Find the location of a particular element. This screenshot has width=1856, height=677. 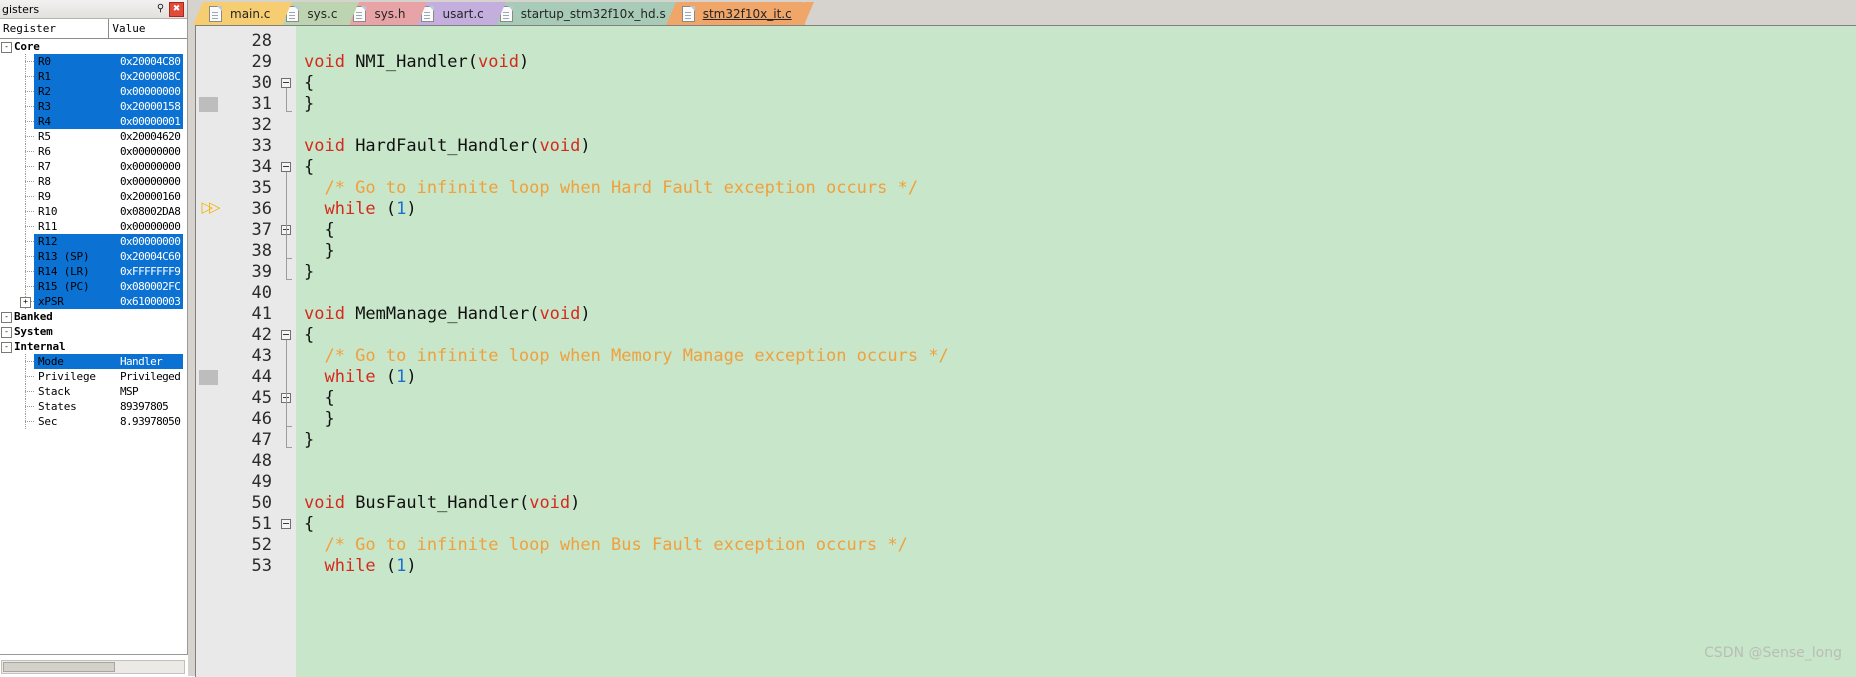

editor-tab: startup_stm32f10x_hd.s is located at coordinates (585, 13).